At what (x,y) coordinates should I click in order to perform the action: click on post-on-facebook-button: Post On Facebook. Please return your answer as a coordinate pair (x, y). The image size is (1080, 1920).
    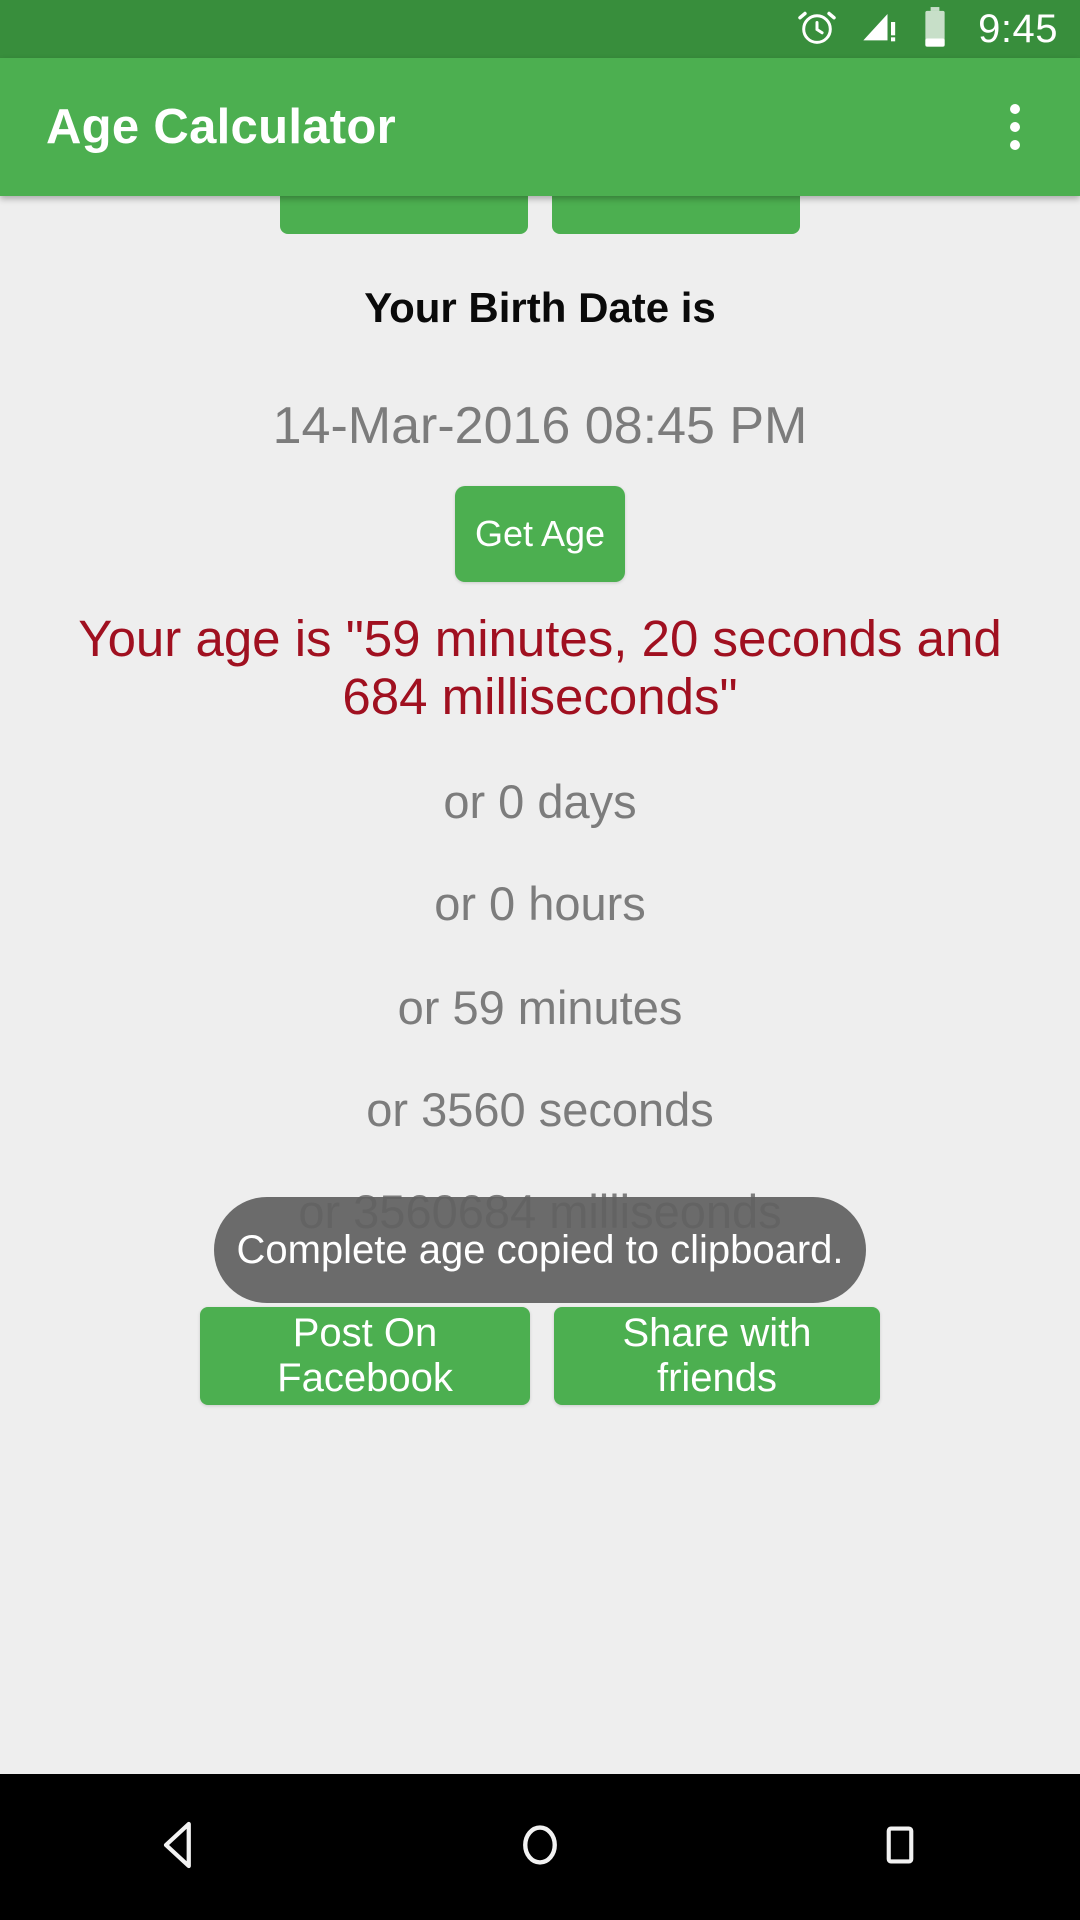
    Looking at the image, I should click on (365, 1356).